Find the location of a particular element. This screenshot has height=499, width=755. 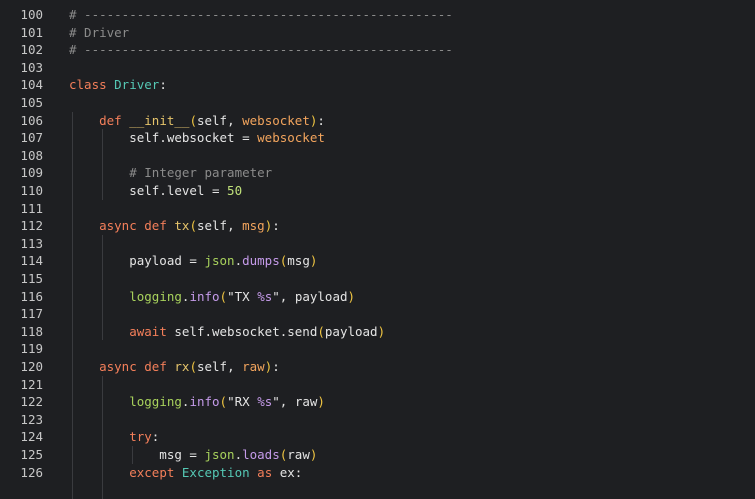

line-number: 104 is located at coordinates (31, 85).